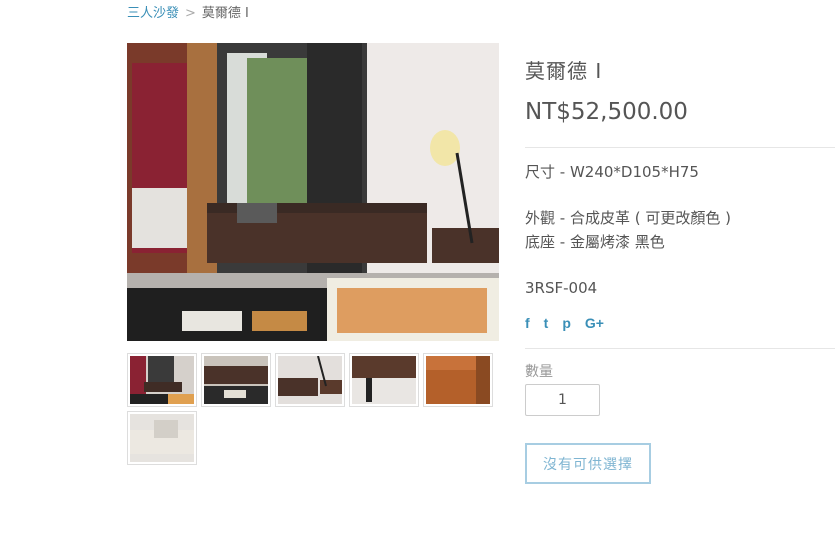 This screenshot has width=835, height=546. I want to click on share-links: f t p G+, so click(564, 323).